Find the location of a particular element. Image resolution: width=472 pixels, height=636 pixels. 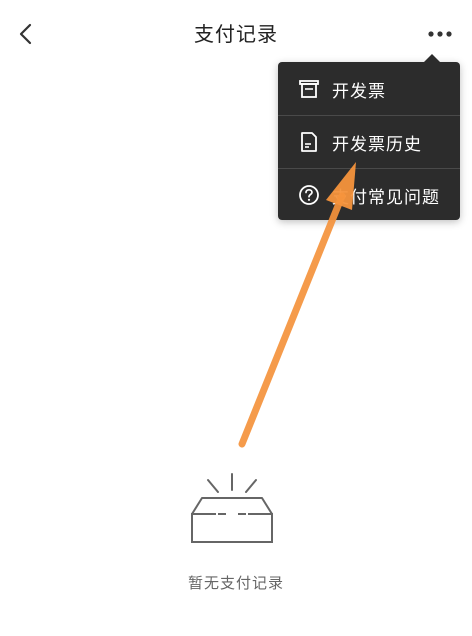

more-button is located at coordinates (440, 34).